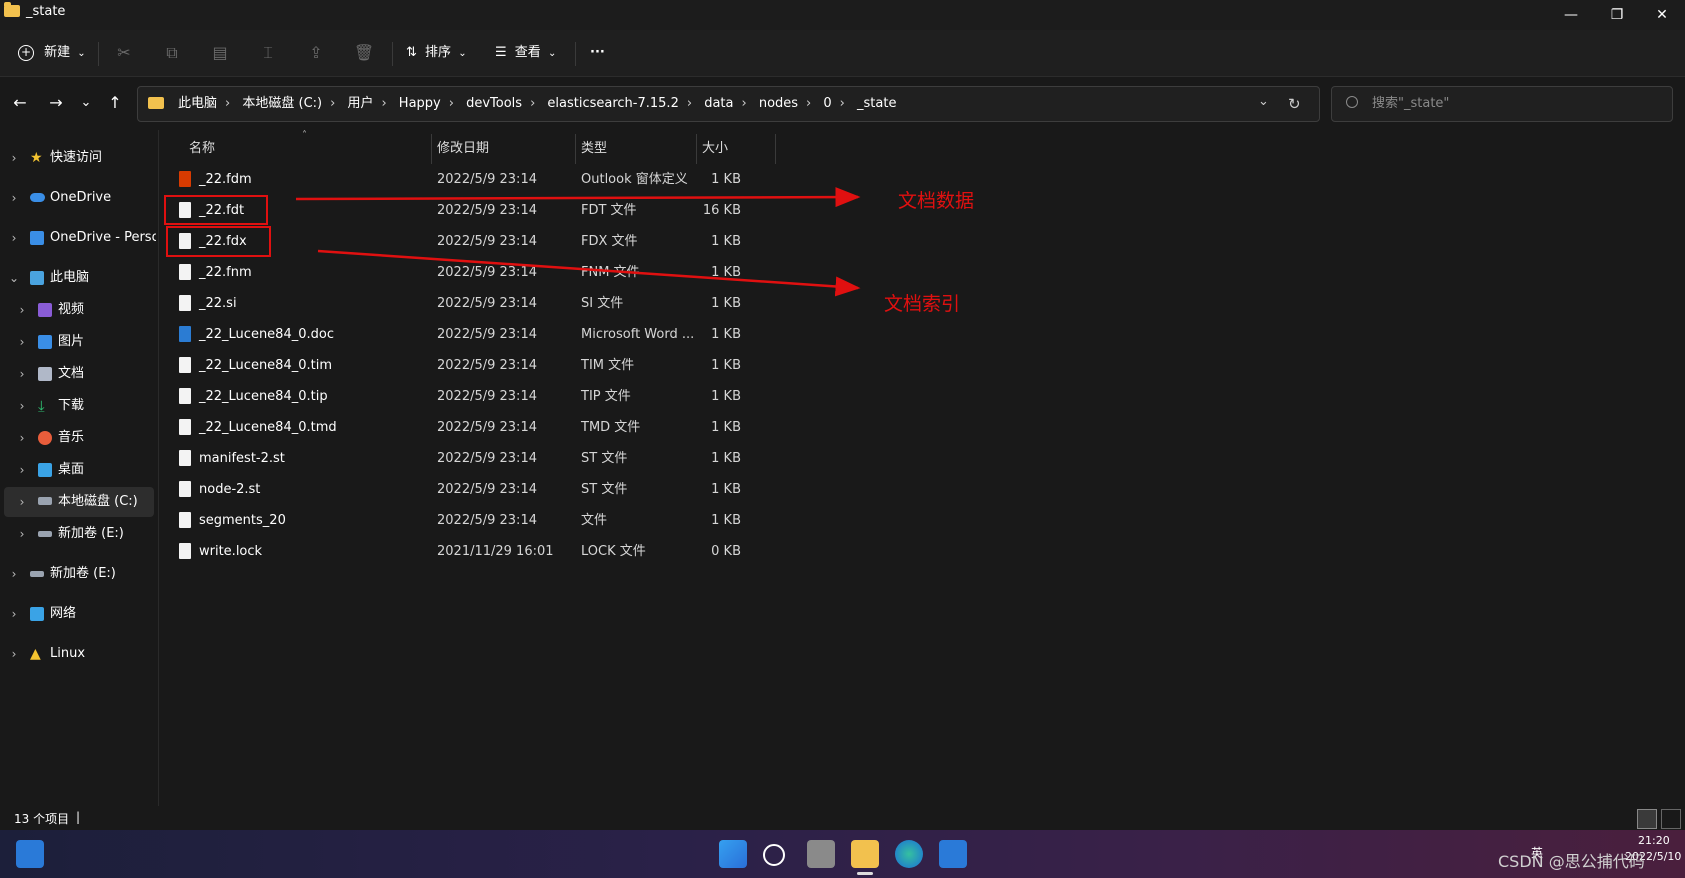 The height and width of the screenshot is (878, 1685). I want to click on search-icon, so click(774, 855).